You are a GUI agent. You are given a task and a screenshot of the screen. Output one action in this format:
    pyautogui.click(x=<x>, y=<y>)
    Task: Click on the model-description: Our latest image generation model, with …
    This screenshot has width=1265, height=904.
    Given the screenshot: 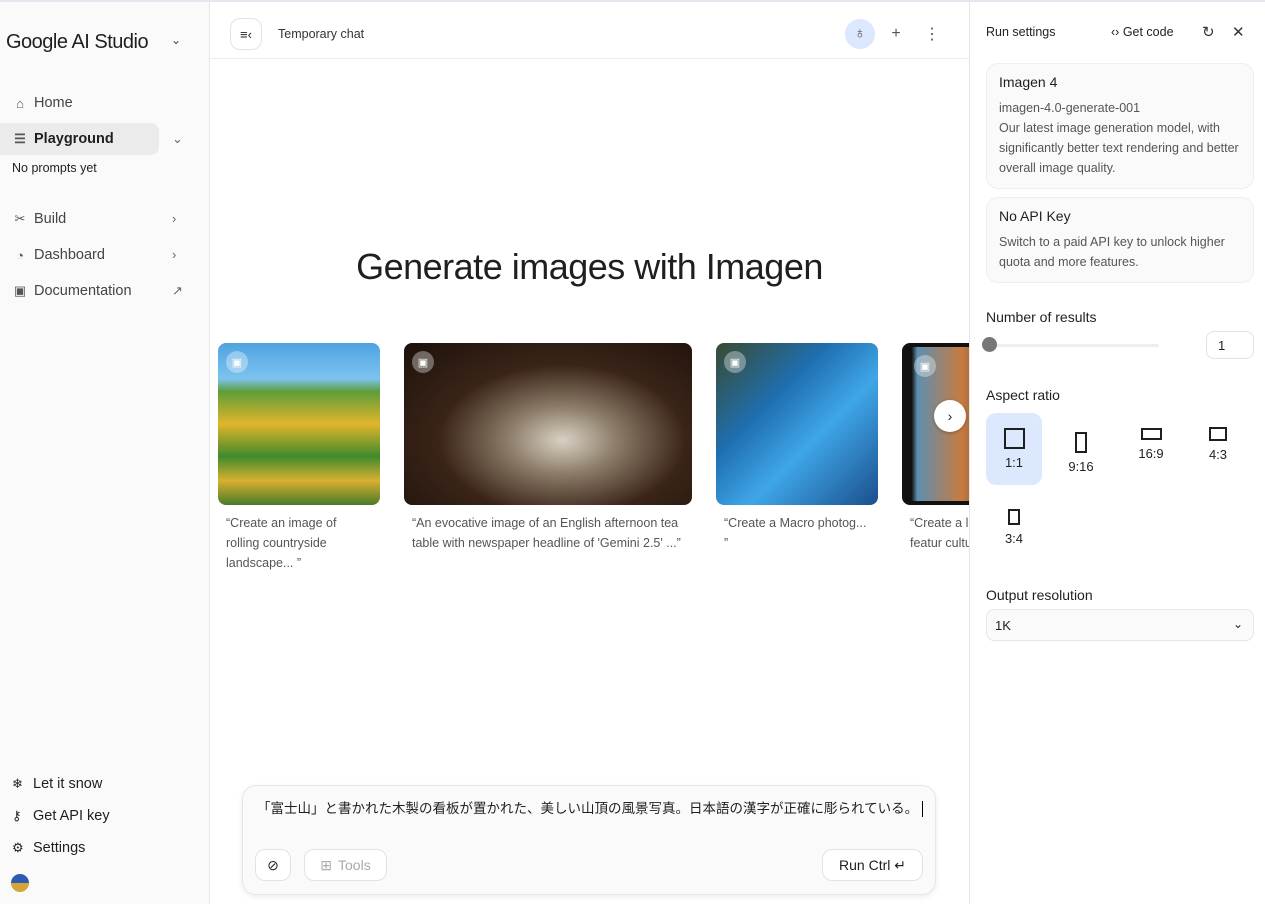 What is the action you would take?
    pyautogui.click(x=1119, y=148)
    